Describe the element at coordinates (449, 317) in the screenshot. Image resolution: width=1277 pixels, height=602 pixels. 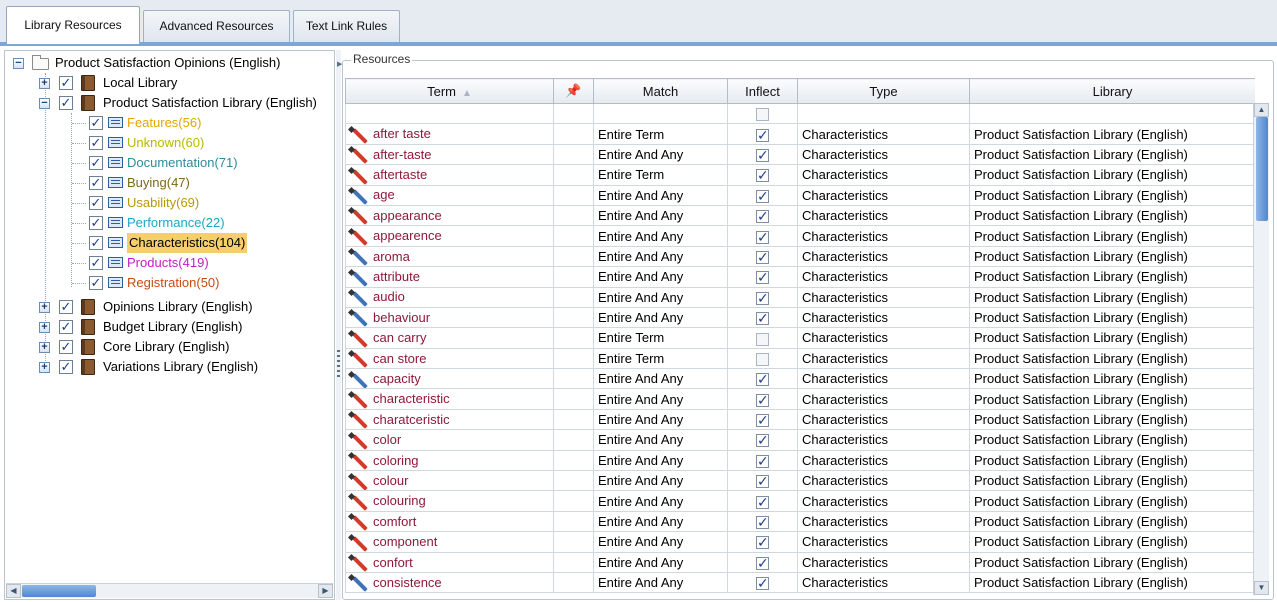
I see `term-cell: behaviour` at that location.